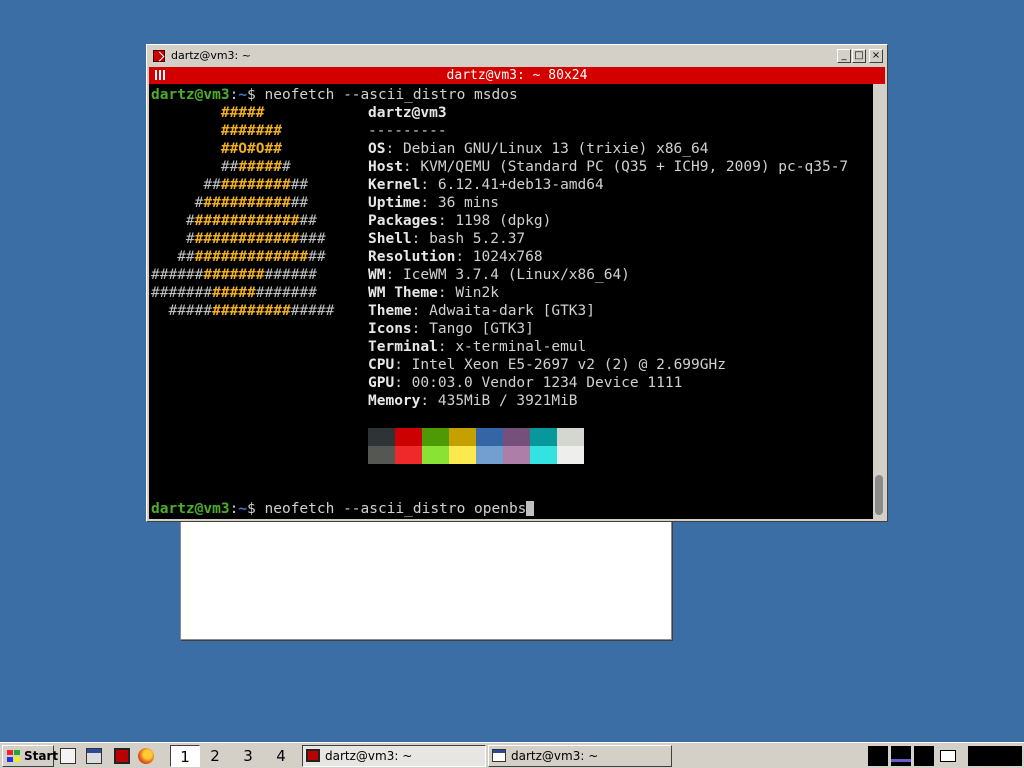  I want to click on scrollbar-thumb, so click(879, 495).